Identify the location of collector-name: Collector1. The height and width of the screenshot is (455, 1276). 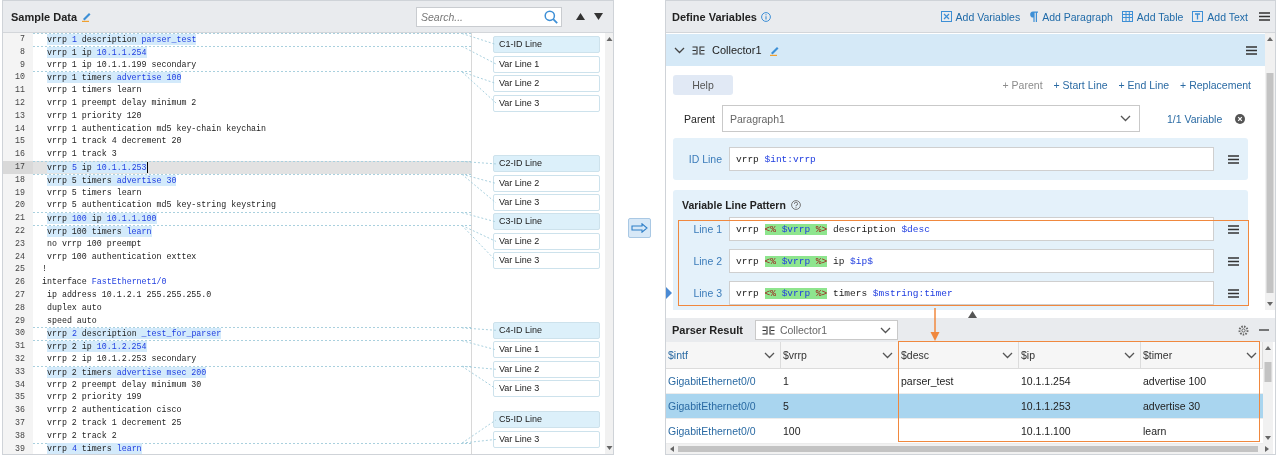
(737, 50).